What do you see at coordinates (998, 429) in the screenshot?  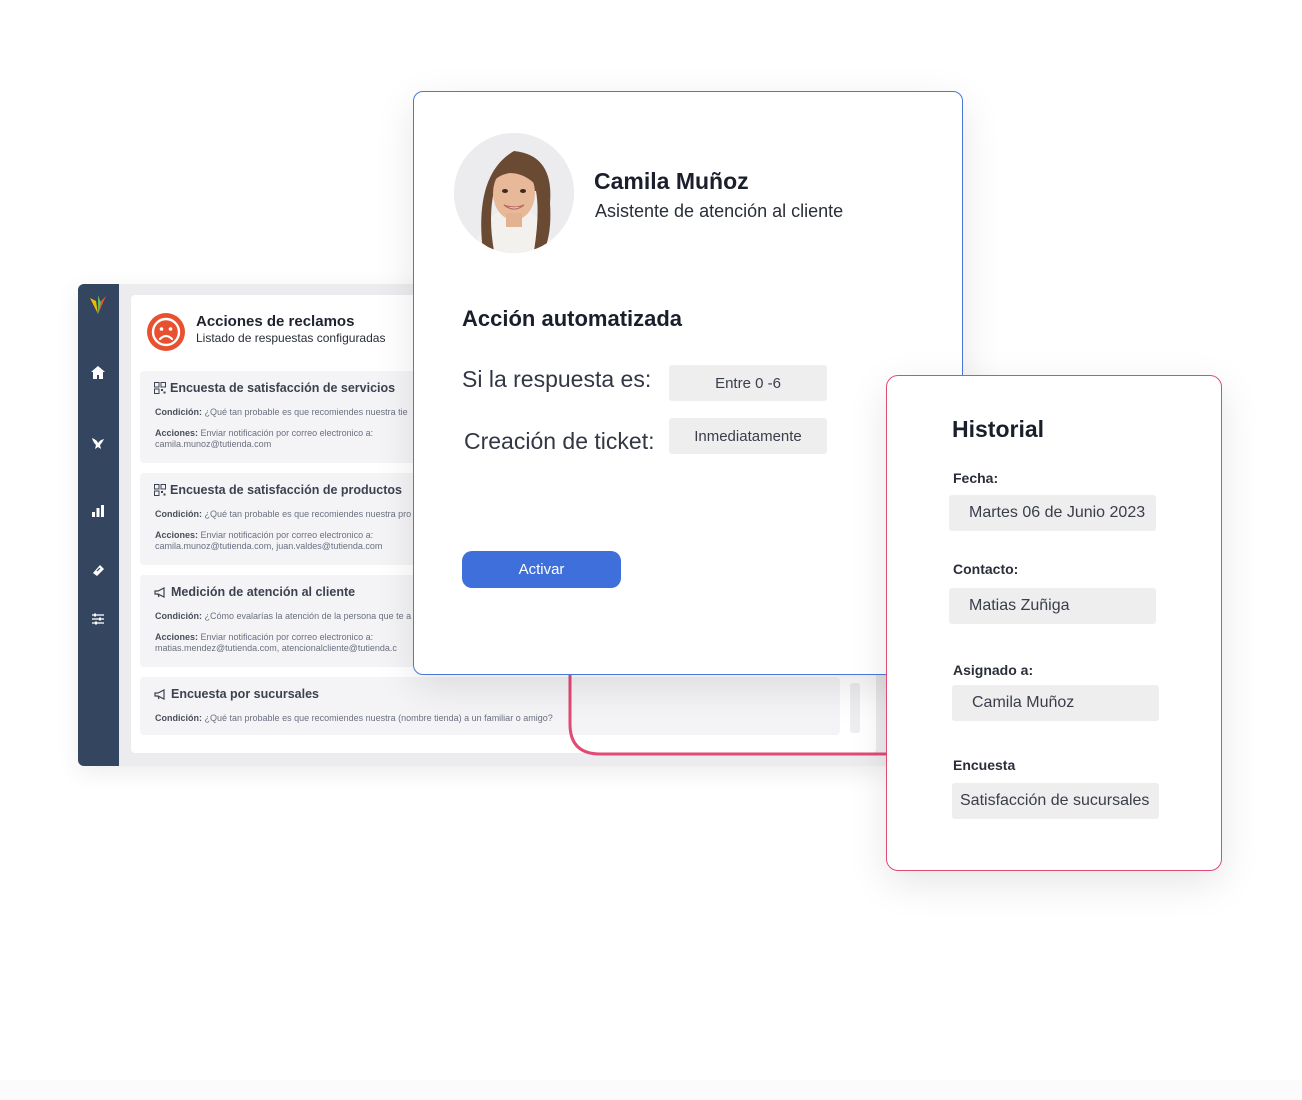 I see `history-title: Historial` at bounding box center [998, 429].